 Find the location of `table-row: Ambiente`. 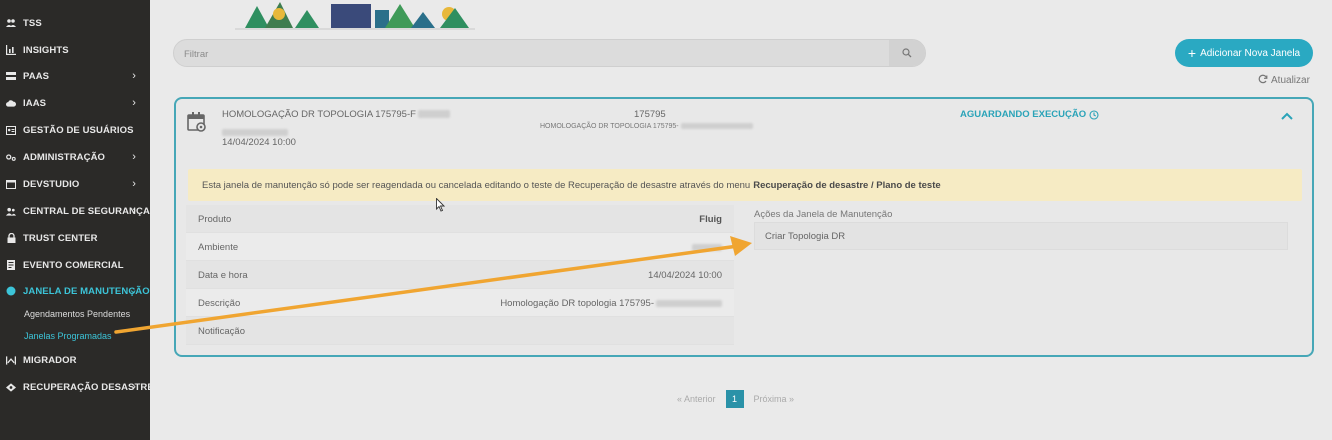

table-row: Ambiente is located at coordinates (460, 247).